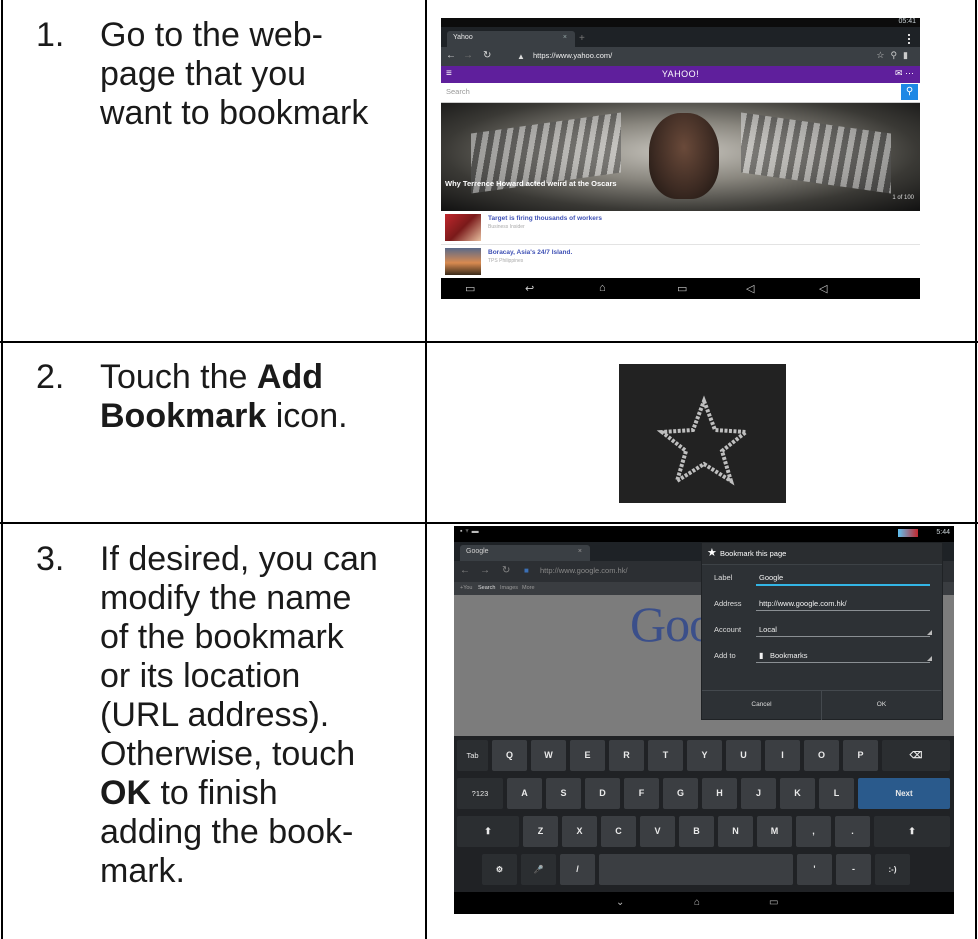 This screenshot has width=978, height=939. Describe the element at coordinates (528, 588) in the screenshot. I see `subnav-link: More` at that location.